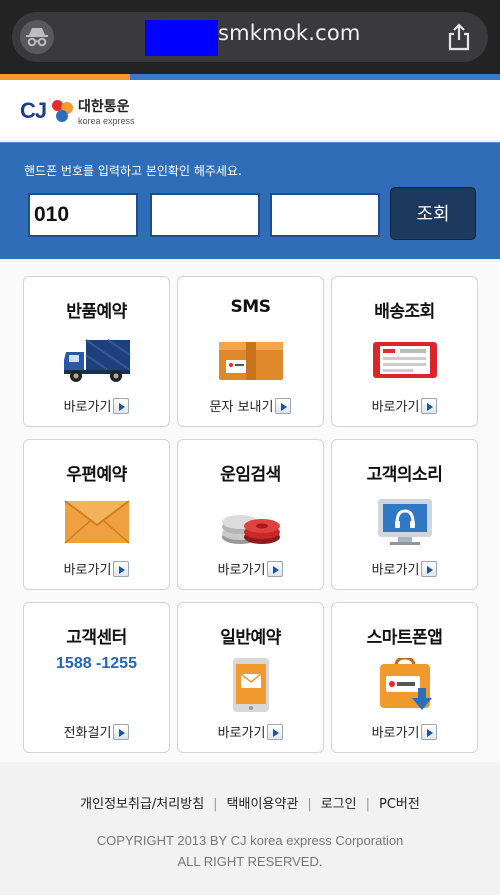  I want to click on brand-name-korean: 대한통운, so click(104, 107).